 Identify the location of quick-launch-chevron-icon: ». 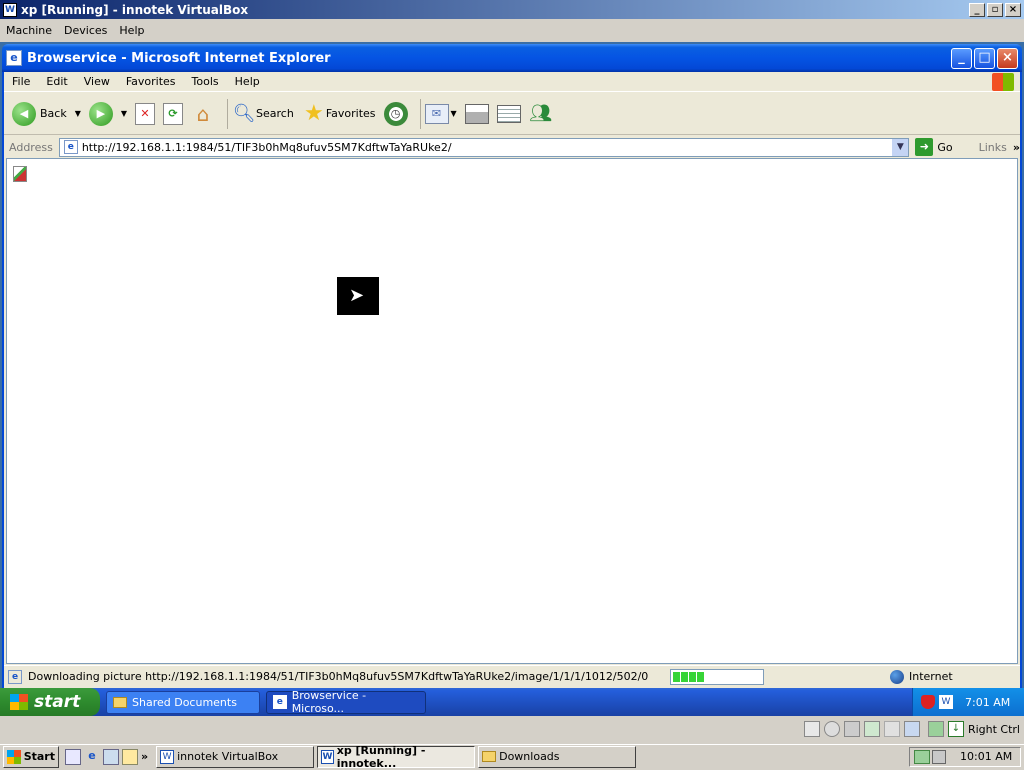
(144, 756).